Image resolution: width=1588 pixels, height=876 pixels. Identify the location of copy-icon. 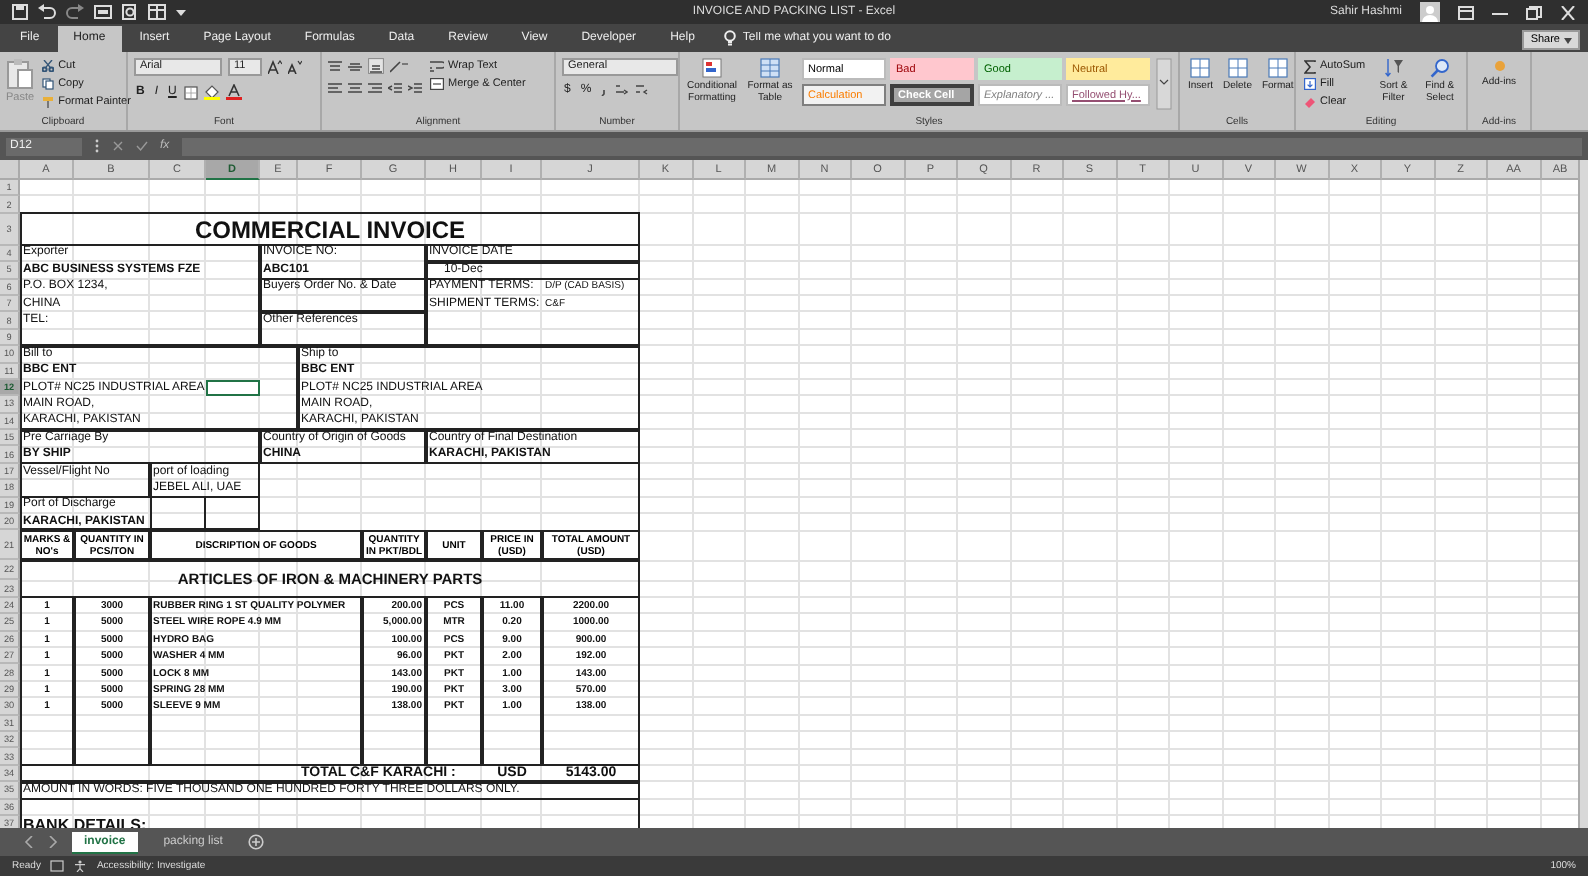
(48, 84).